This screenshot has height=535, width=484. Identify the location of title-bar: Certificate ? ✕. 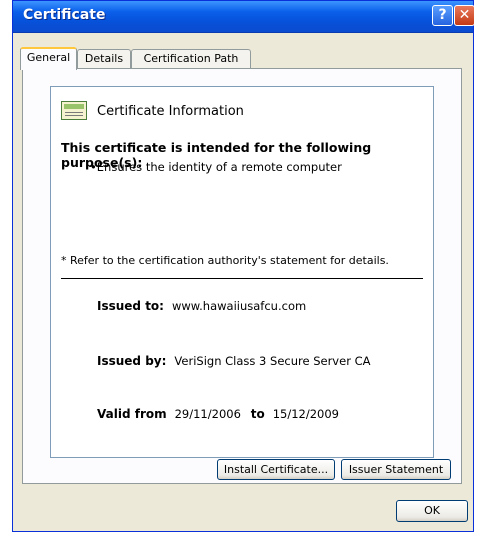
(244, 17).